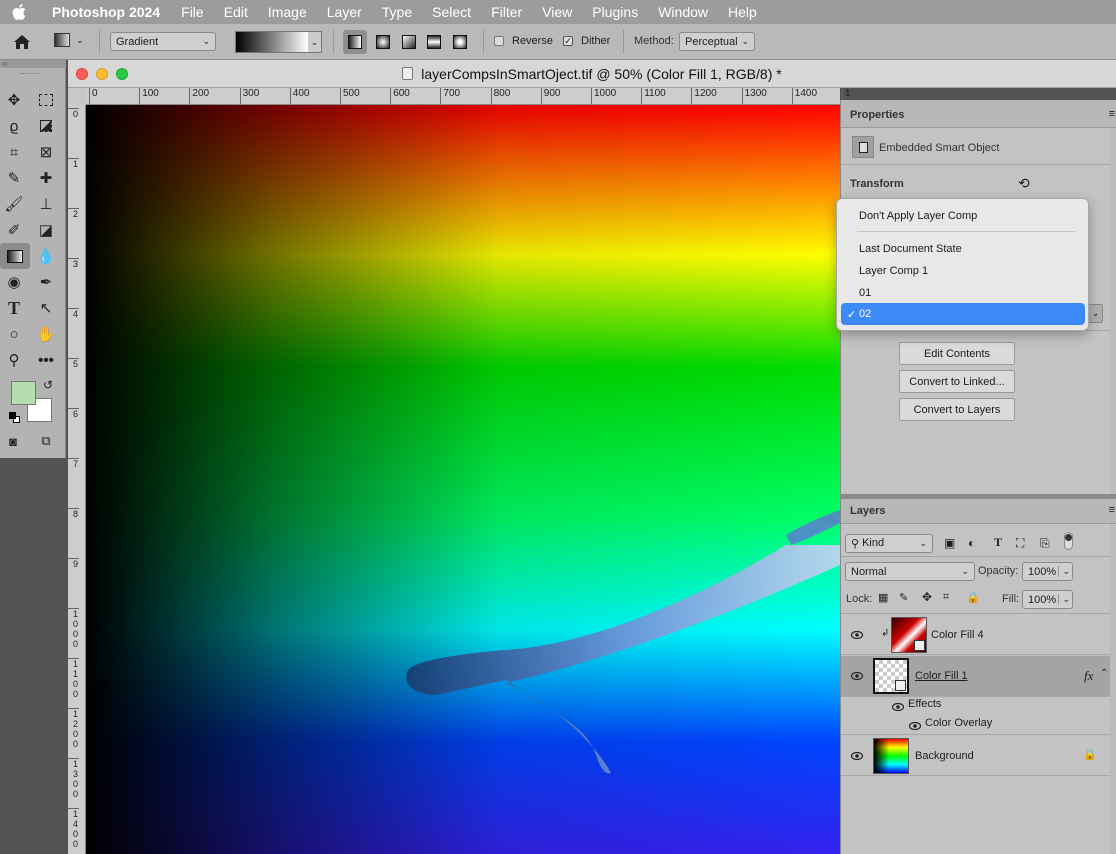  Describe the element at coordinates (14, 100) in the screenshot. I see `move-tool-icon: ✥` at that location.